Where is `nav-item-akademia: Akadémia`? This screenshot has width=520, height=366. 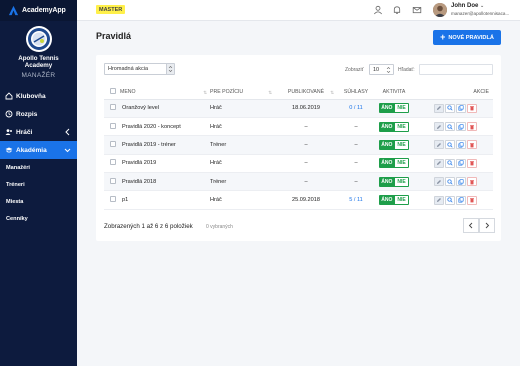
nav-item-akademia: Akadémia is located at coordinates (38, 150).